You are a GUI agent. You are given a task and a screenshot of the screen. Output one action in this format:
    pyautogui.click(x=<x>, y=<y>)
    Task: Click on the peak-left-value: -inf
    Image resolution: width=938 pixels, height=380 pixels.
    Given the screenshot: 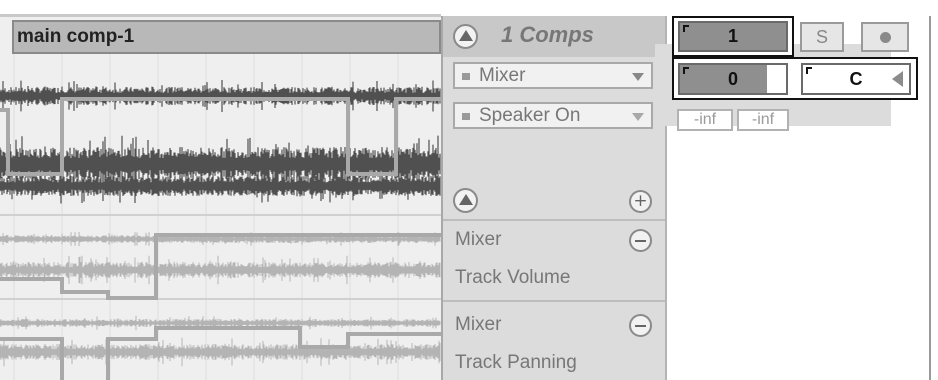 What is the action you would take?
    pyautogui.click(x=705, y=119)
    